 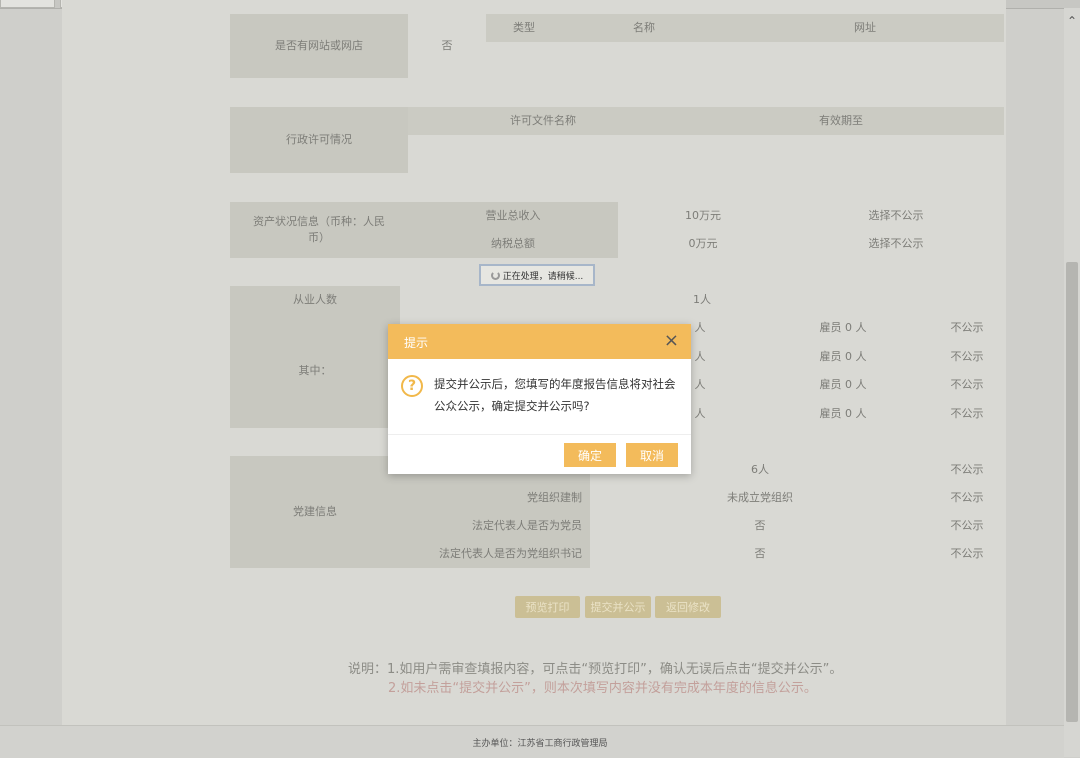 What do you see at coordinates (543, 121) in the screenshot?
I see `license-header-name: 许可文件名称` at bounding box center [543, 121].